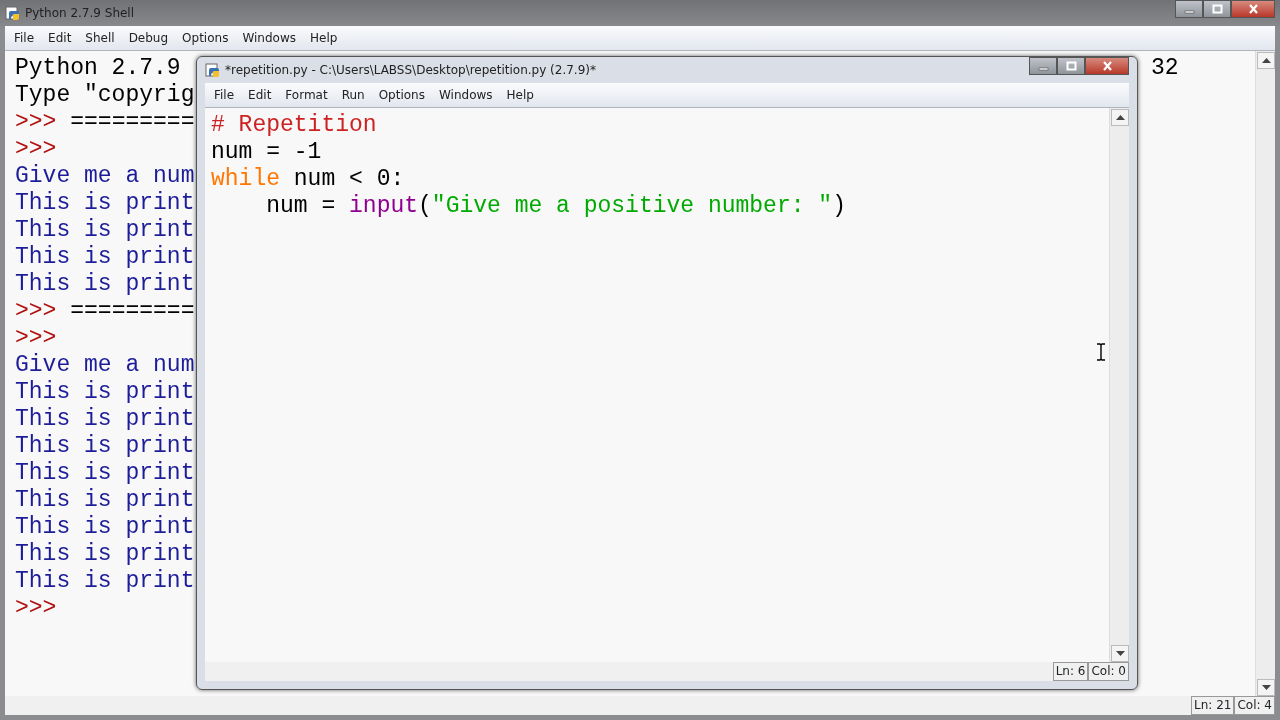 Image resolution: width=1280 pixels, height=720 pixels. Describe the element at coordinates (98, 68) in the screenshot. I see `code-text: Python 2.7.9` at that location.